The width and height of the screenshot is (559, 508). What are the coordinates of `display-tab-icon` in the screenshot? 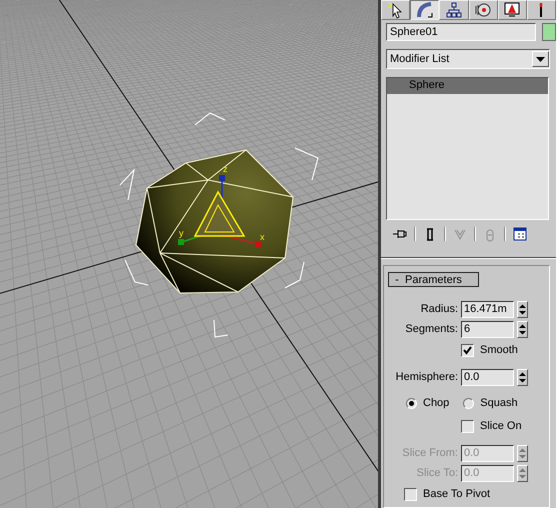 It's located at (512, 10).